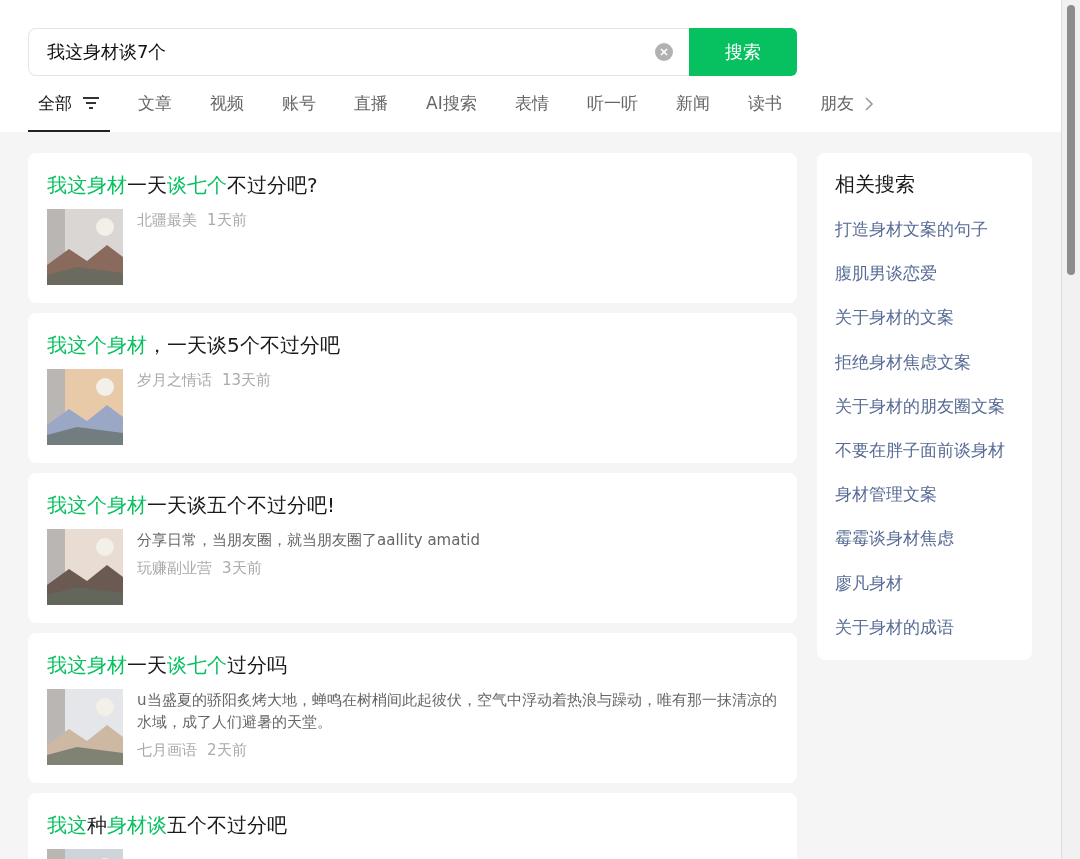 This screenshot has height=859, width=1080. What do you see at coordinates (412, 228) in the screenshot?
I see `result-card: 我这身材一天谈七个不过分吧? 北疆最美 1天前` at bounding box center [412, 228].